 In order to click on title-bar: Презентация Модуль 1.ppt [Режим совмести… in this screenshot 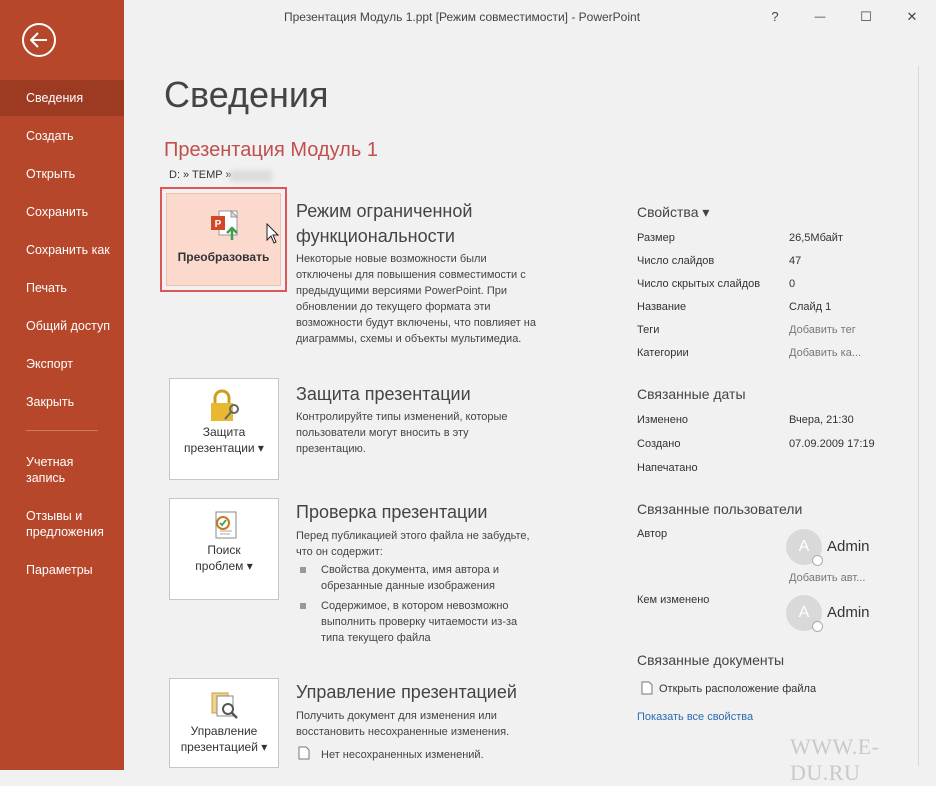, I will do `click(530, 17)`.